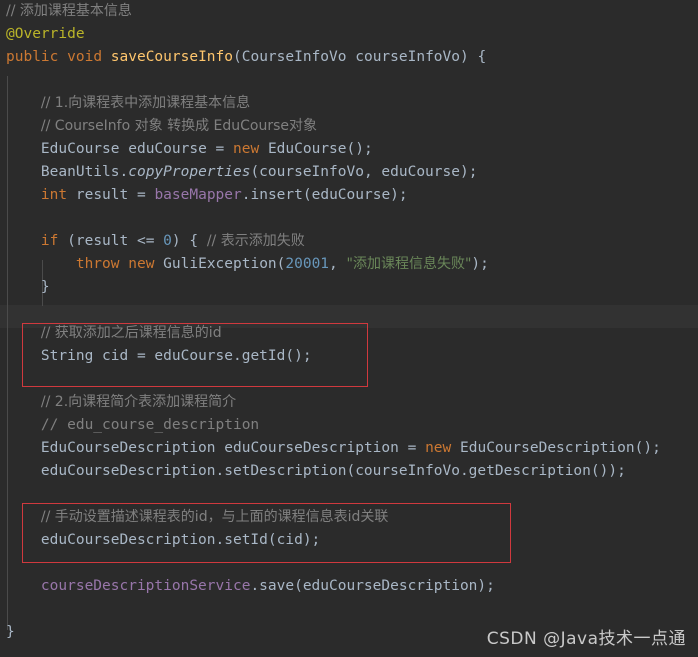 The width and height of the screenshot is (698, 657). I want to click on code-line: // edu_course_description, so click(349, 425).